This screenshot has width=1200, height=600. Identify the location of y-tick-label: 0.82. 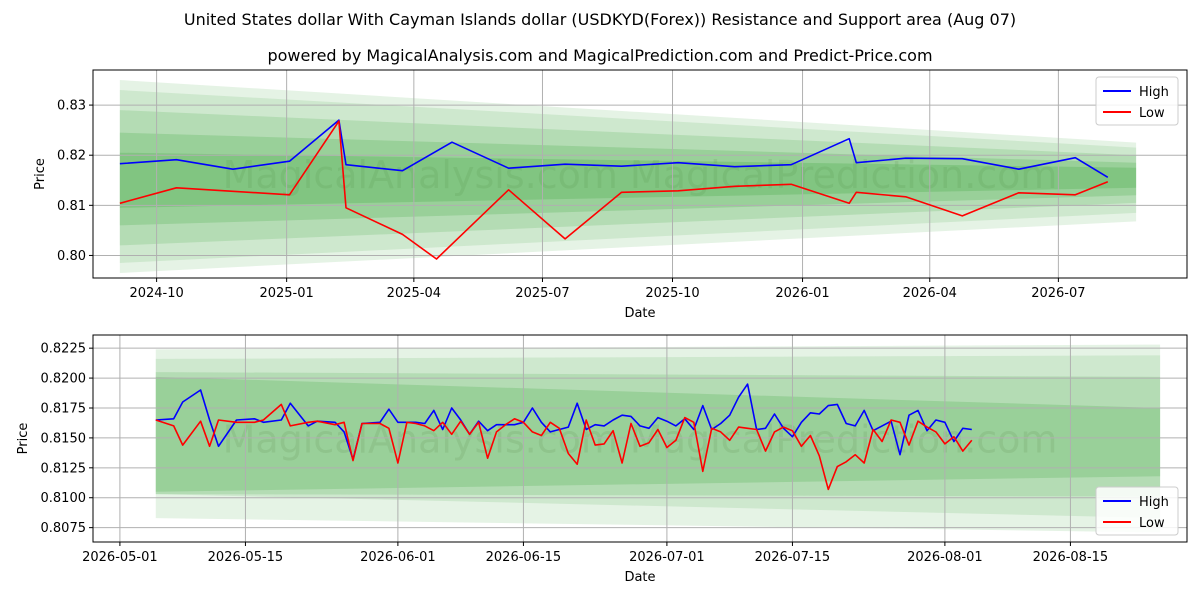
(71, 156).